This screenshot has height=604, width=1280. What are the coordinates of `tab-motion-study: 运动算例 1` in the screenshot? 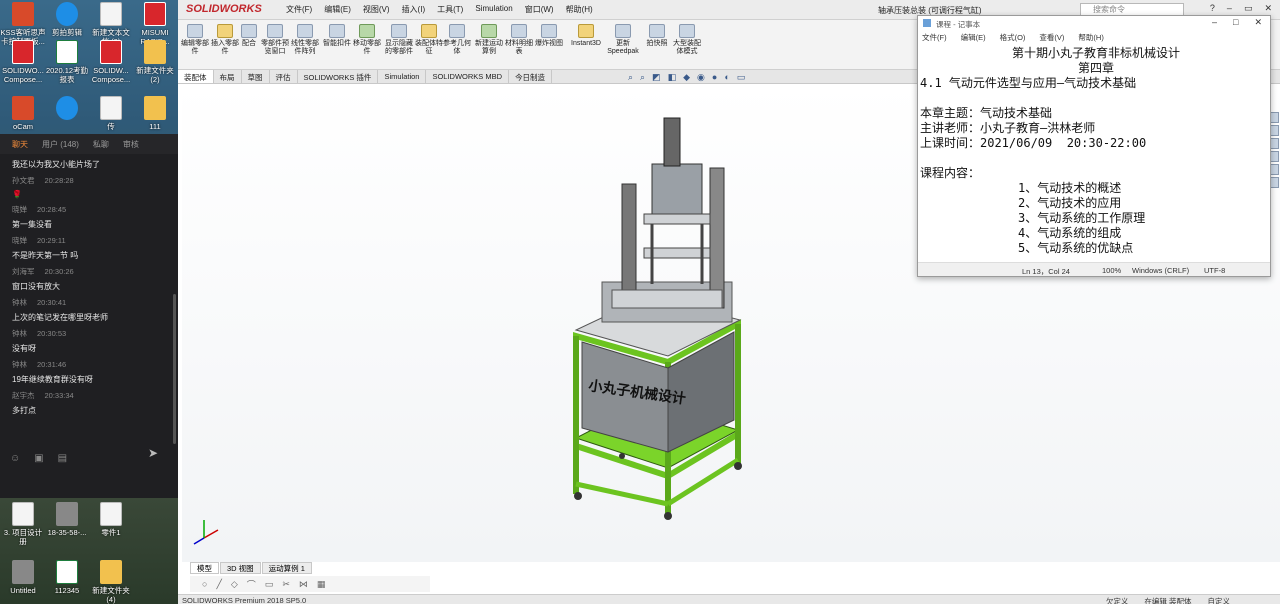 It's located at (286, 568).